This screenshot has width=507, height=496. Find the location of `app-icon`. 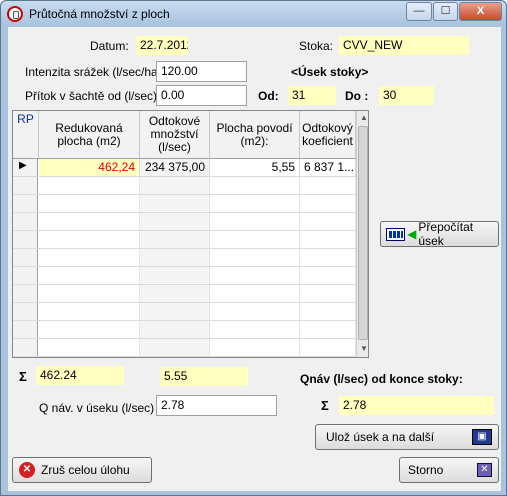

app-icon is located at coordinates (15, 14).